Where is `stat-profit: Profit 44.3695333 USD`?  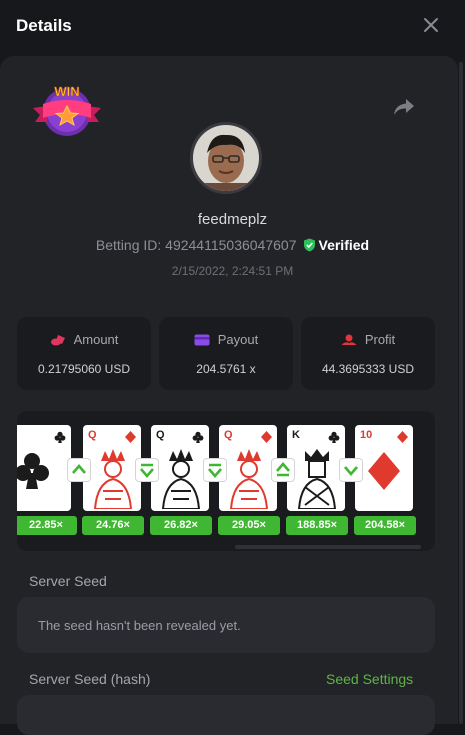
stat-profit: Profit 44.3695333 USD is located at coordinates (368, 353).